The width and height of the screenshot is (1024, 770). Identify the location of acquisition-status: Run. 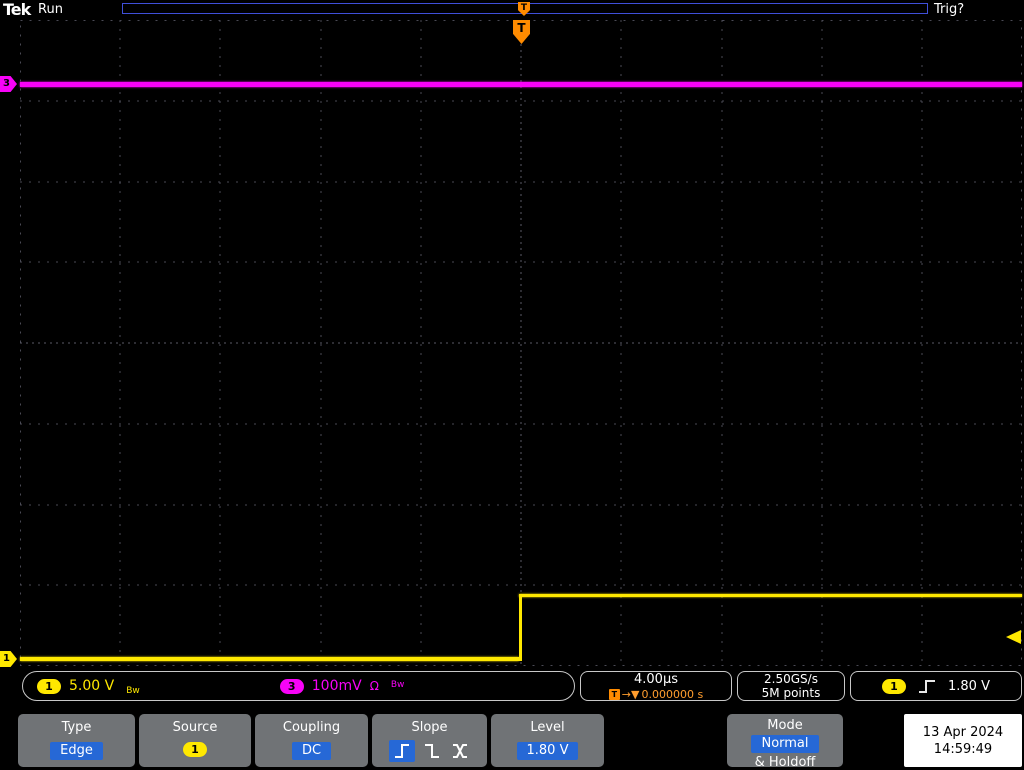
(50, 9).